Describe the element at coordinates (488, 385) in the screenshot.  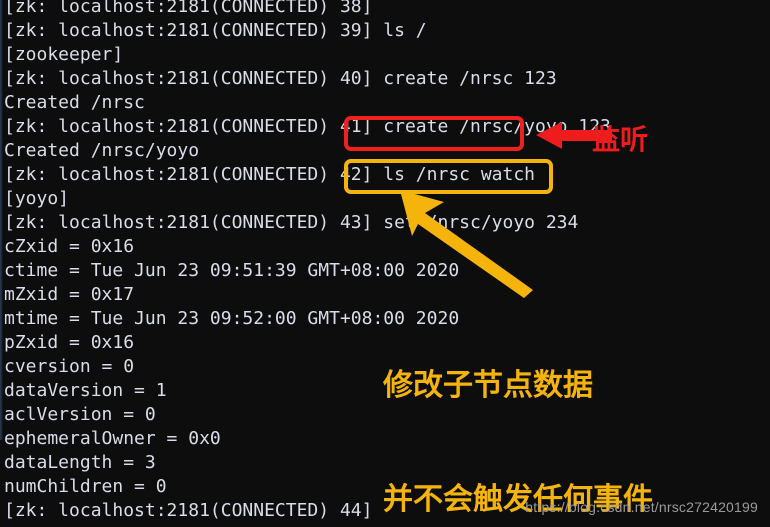
I see `set-annotation-caption-line1: 修改子节点数据` at that location.